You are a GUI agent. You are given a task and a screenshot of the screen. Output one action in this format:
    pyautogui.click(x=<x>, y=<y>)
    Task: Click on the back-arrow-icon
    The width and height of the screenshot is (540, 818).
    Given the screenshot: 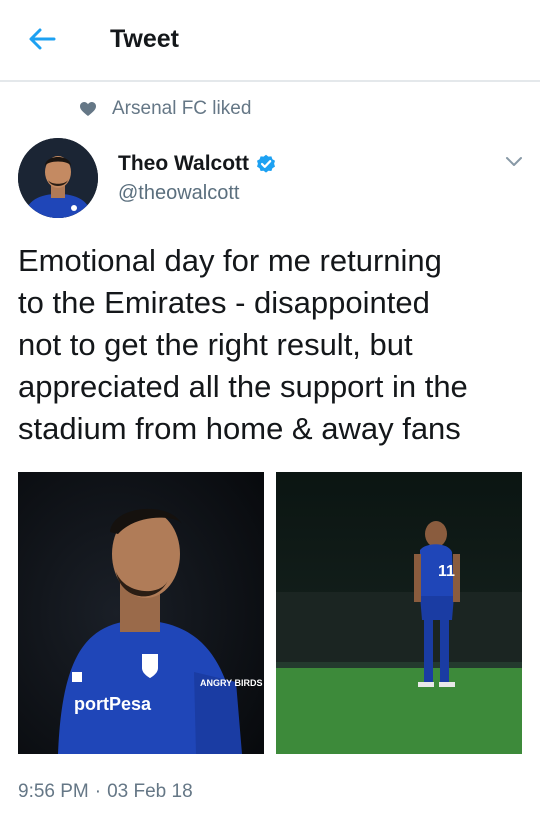 What is the action you would take?
    pyautogui.click(x=42, y=39)
    